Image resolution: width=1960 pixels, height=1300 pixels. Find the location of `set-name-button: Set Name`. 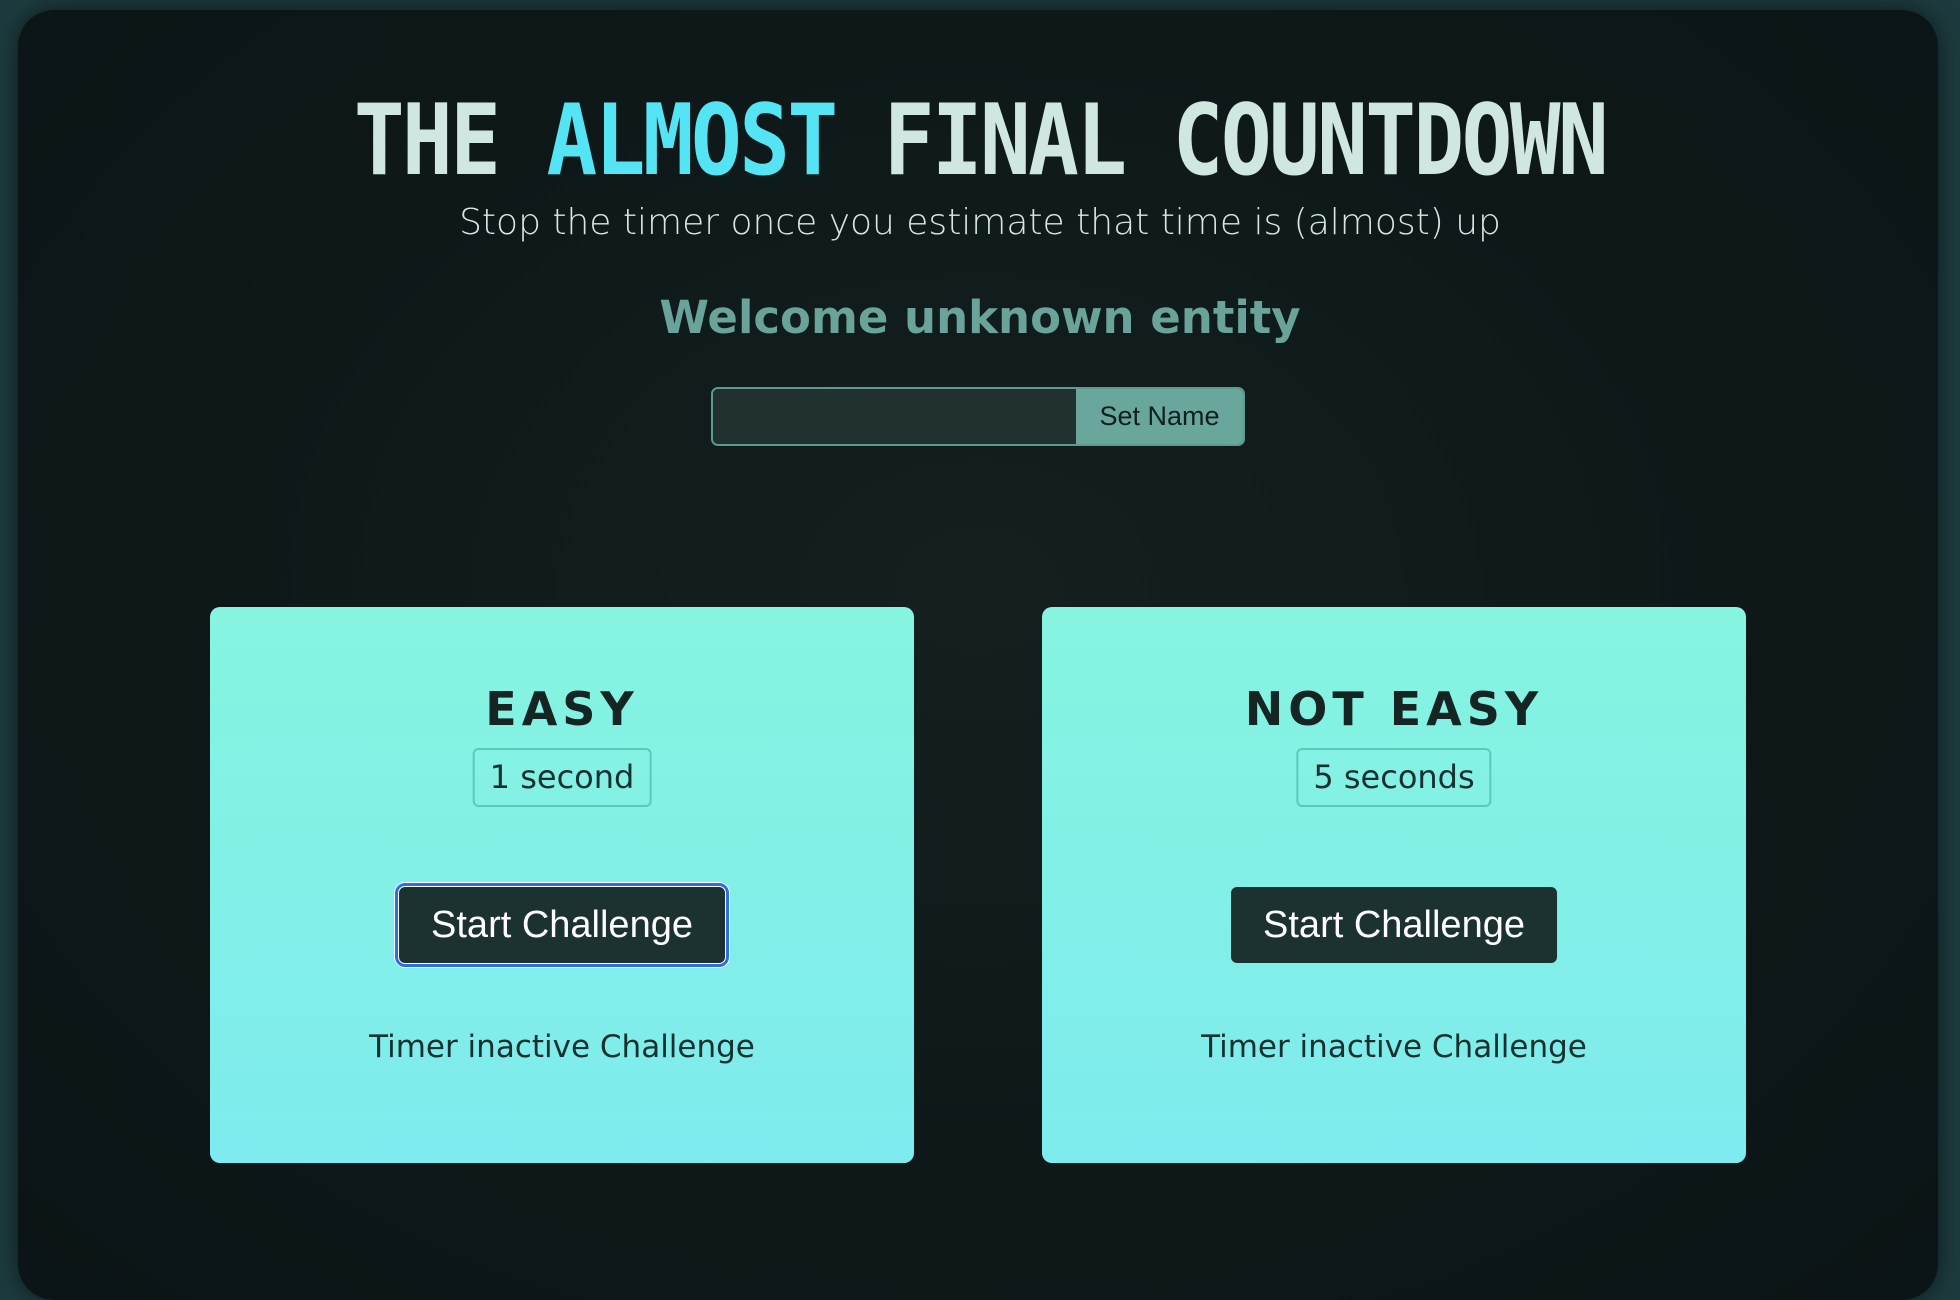

set-name-button: Set Name is located at coordinates (1159, 416).